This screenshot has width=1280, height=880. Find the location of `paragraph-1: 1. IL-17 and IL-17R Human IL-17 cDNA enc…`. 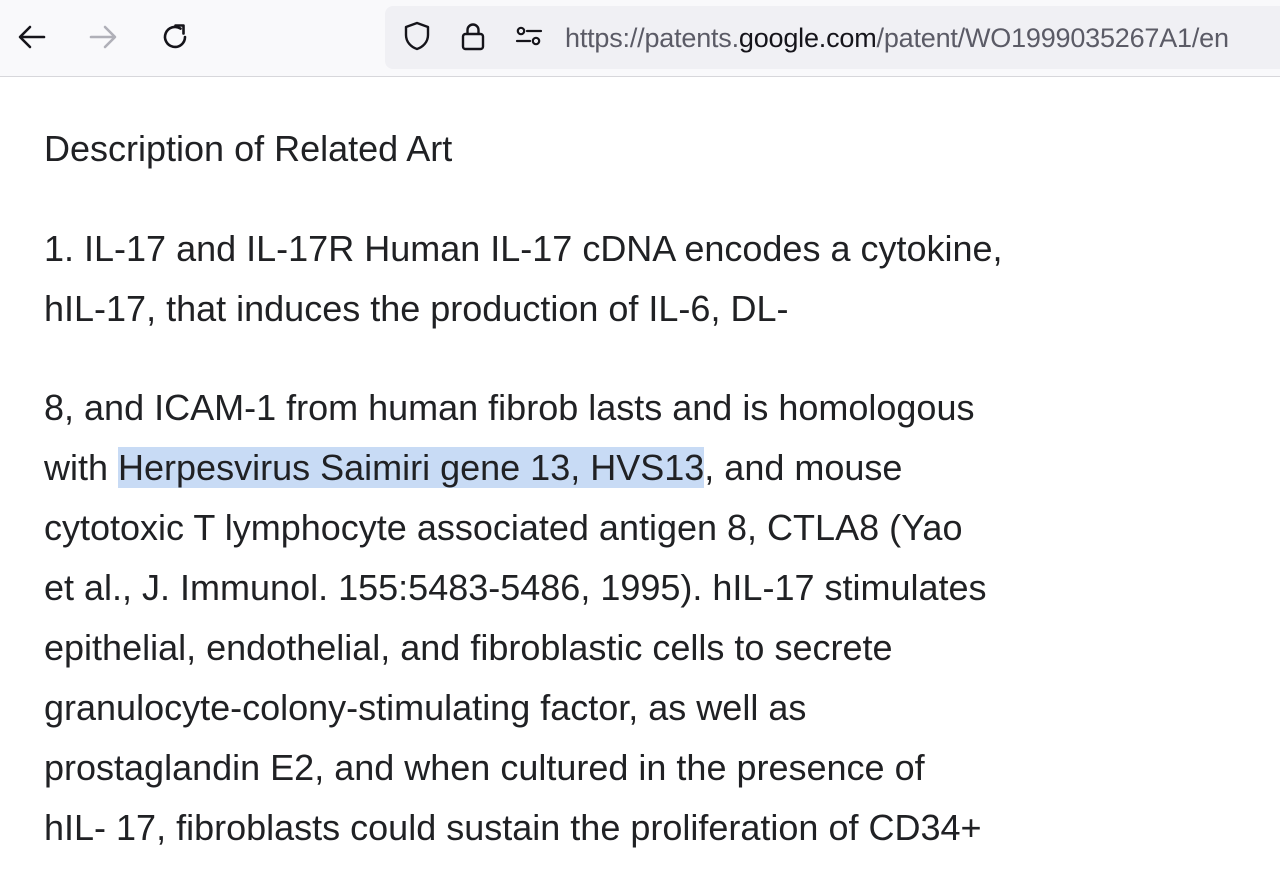

paragraph-1: 1. IL-17 and IL-17R Human IL-17 cDNA enc… is located at coordinates (559, 279).